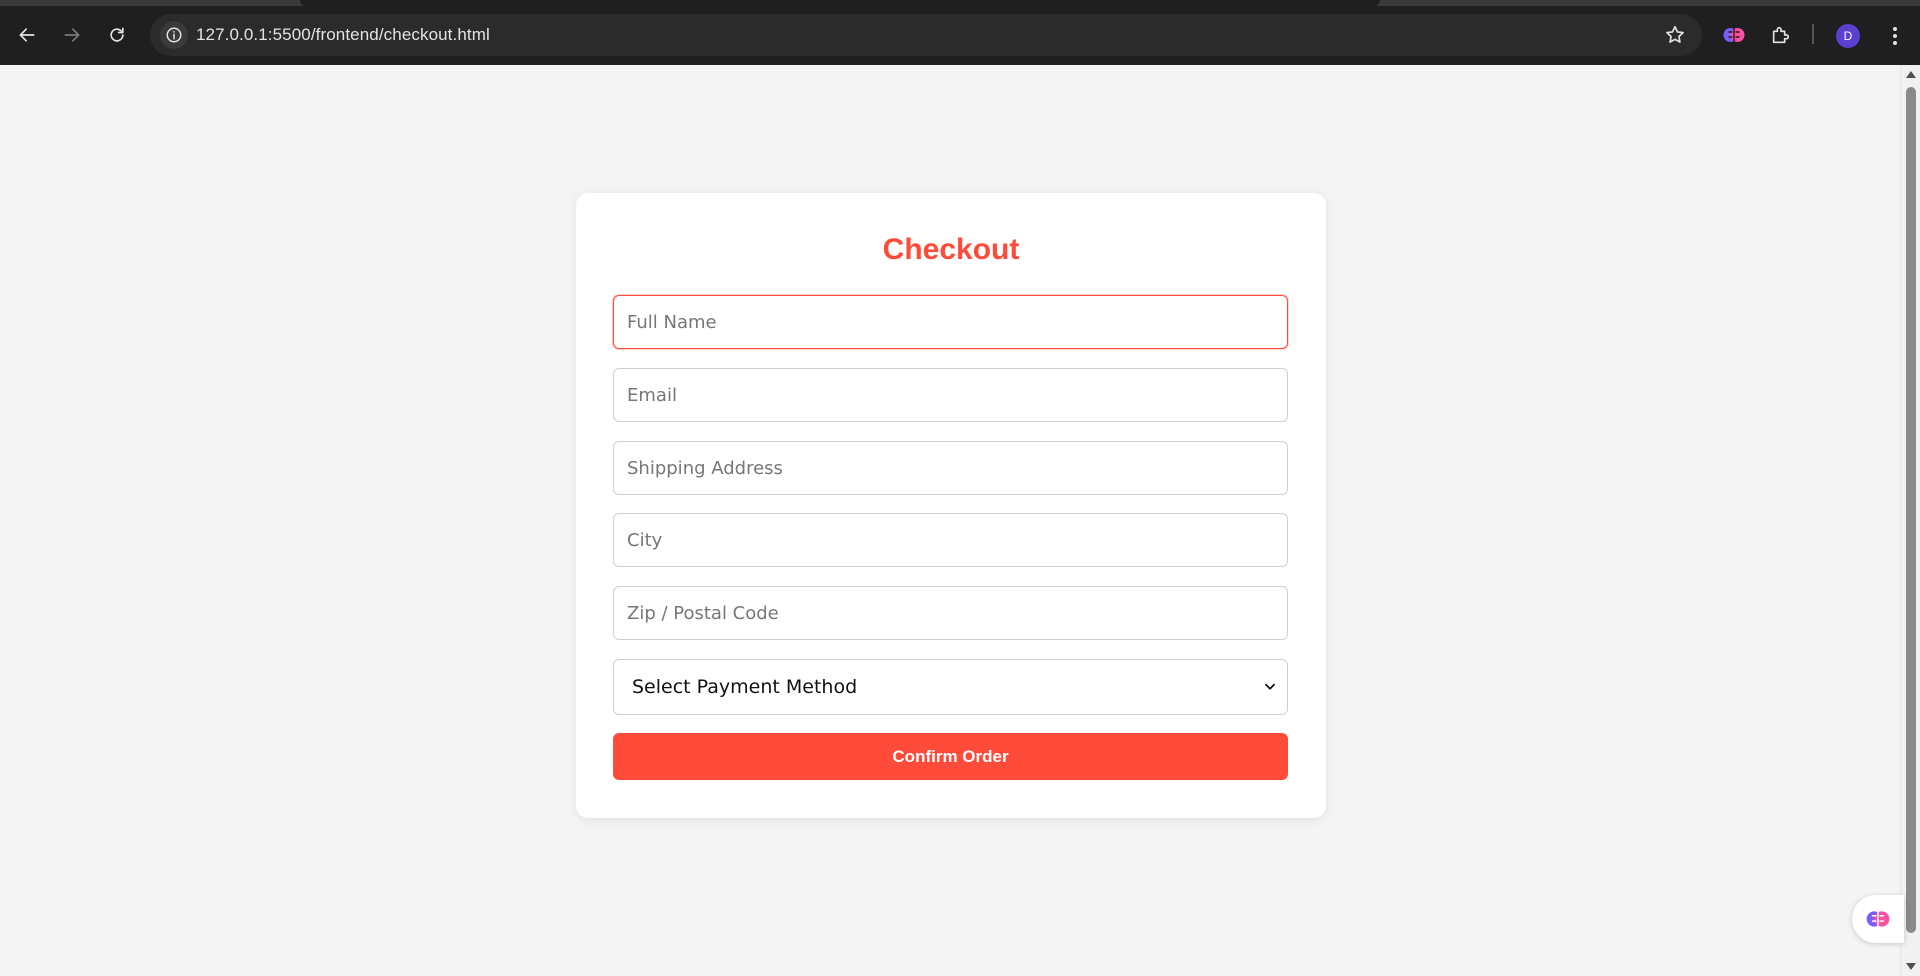 This screenshot has width=1920, height=976. I want to click on site-info-button, so click(174, 35).